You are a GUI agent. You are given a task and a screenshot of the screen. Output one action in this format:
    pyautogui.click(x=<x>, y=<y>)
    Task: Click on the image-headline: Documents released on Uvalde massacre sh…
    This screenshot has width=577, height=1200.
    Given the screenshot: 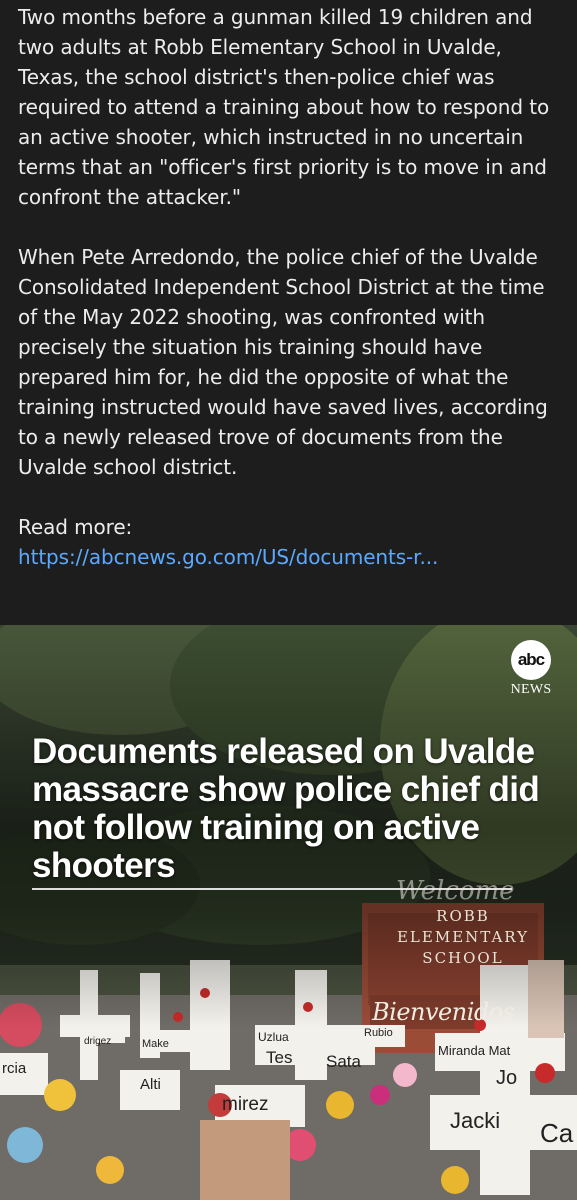 What is the action you would take?
    pyautogui.click(x=286, y=808)
    